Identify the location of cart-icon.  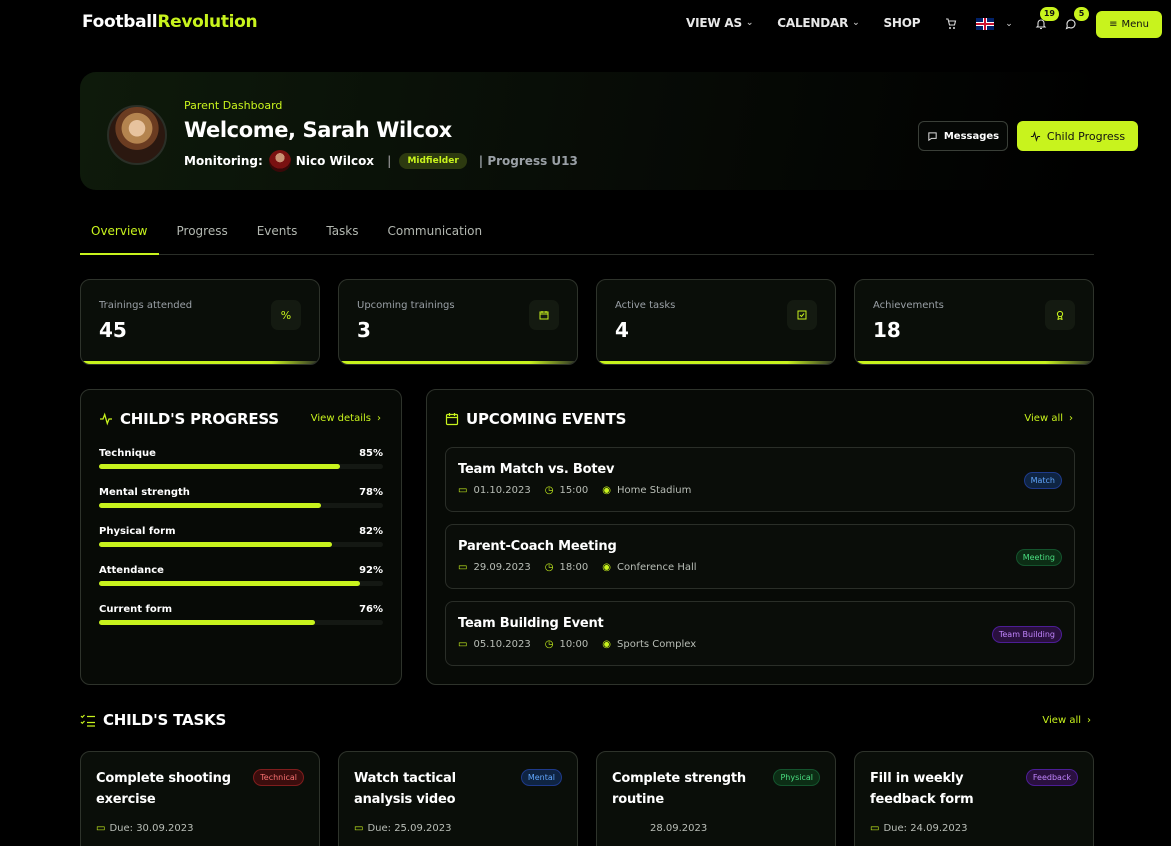
(951, 24).